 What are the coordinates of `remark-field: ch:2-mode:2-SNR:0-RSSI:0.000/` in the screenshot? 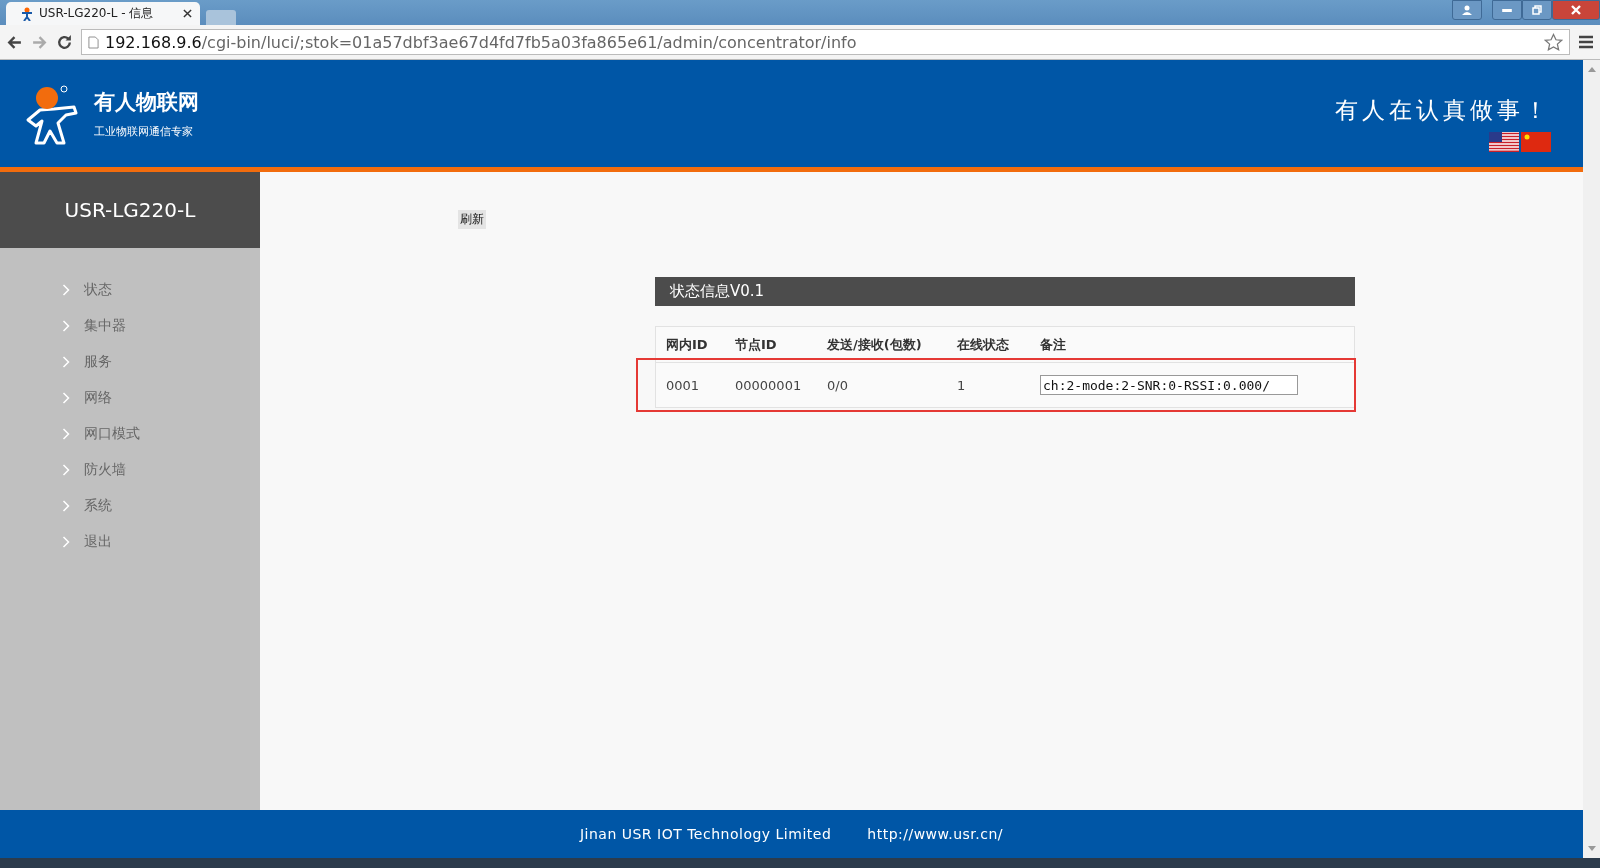 It's located at (1169, 385).